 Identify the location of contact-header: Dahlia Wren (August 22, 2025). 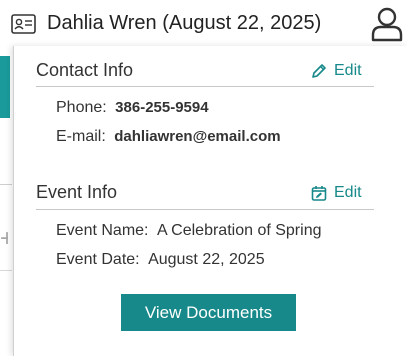
(203, 23).